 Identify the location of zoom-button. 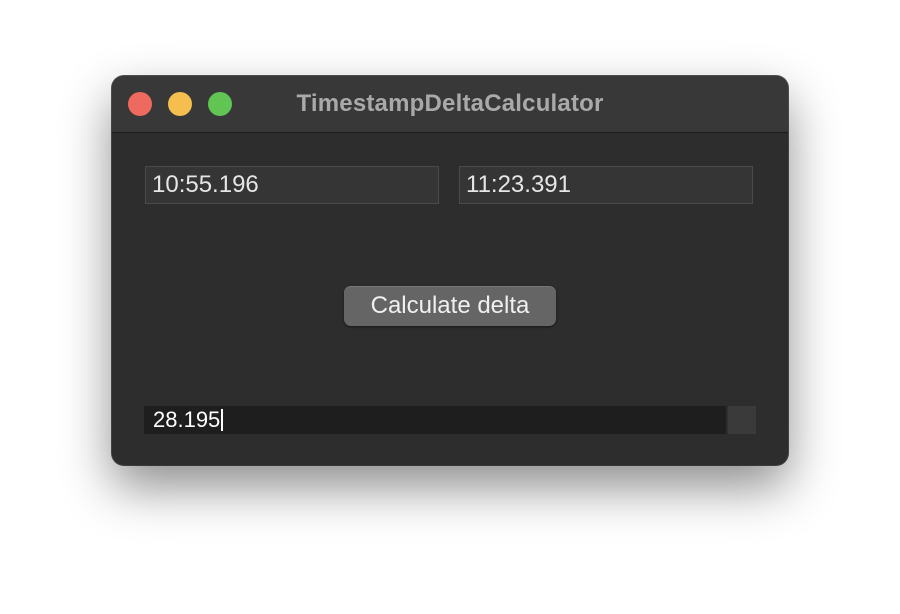
(220, 104).